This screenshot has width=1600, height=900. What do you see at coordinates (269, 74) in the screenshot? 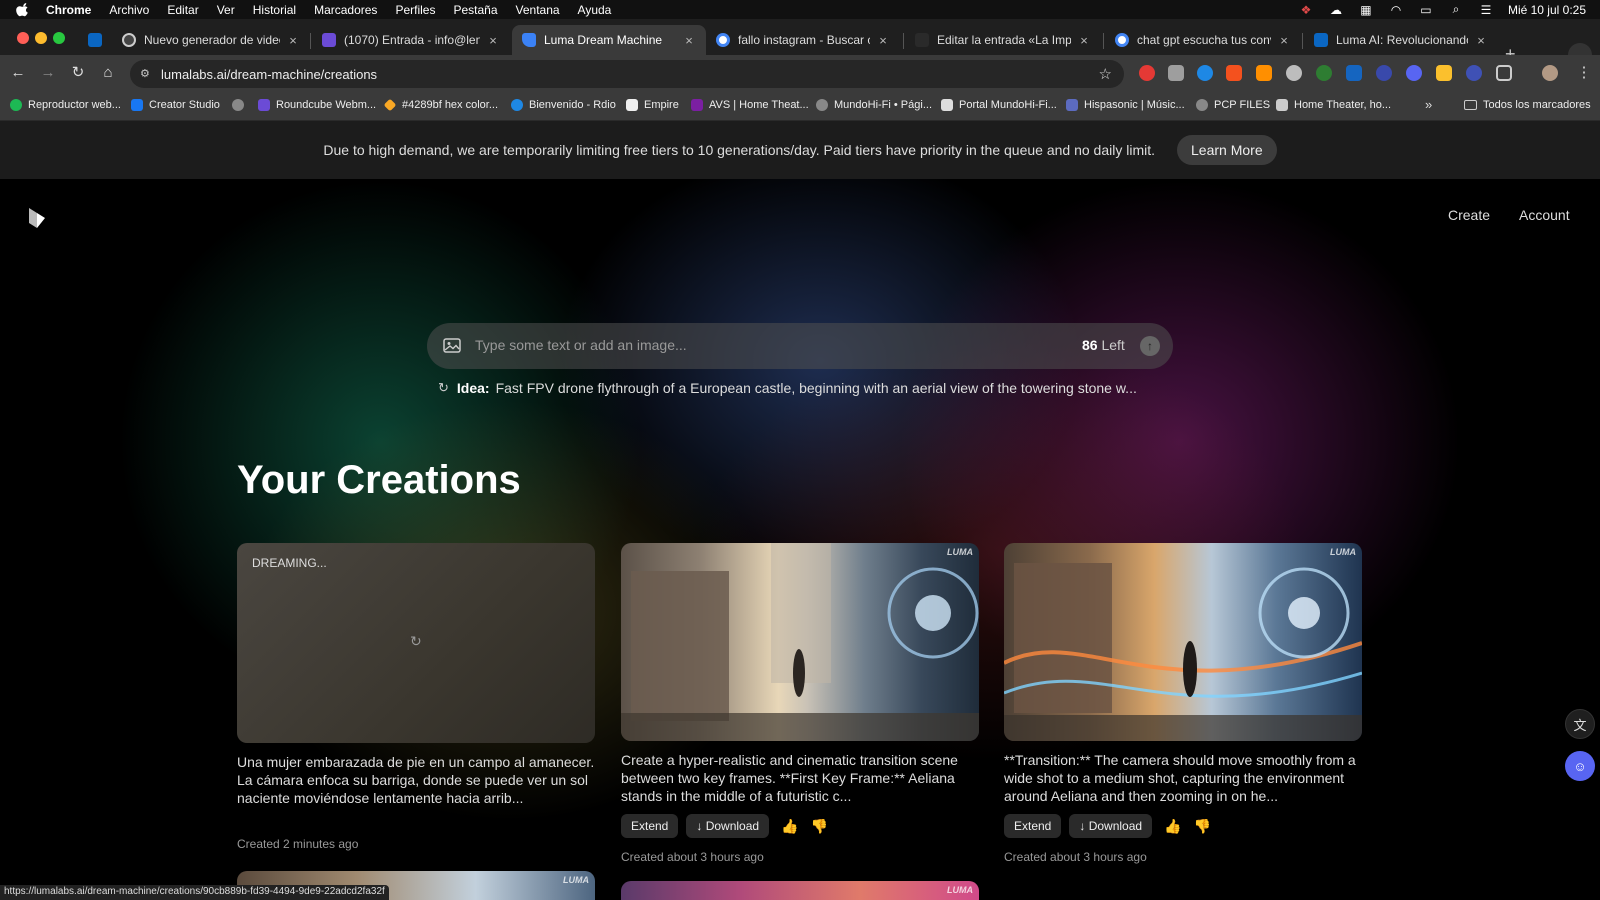
I see `address-url: lumalabs.ai/dream-machine/creations` at bounding box center [269, 74].